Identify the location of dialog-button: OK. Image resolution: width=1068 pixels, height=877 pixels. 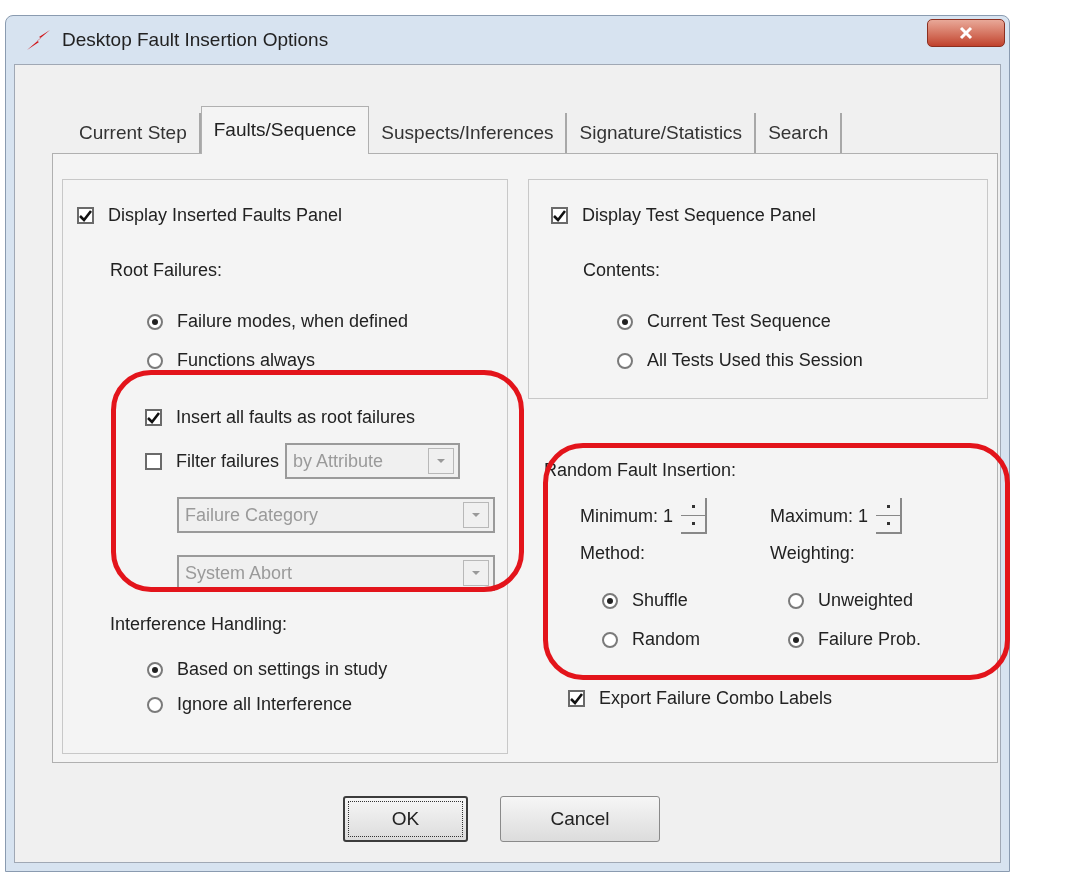
(405, 819).